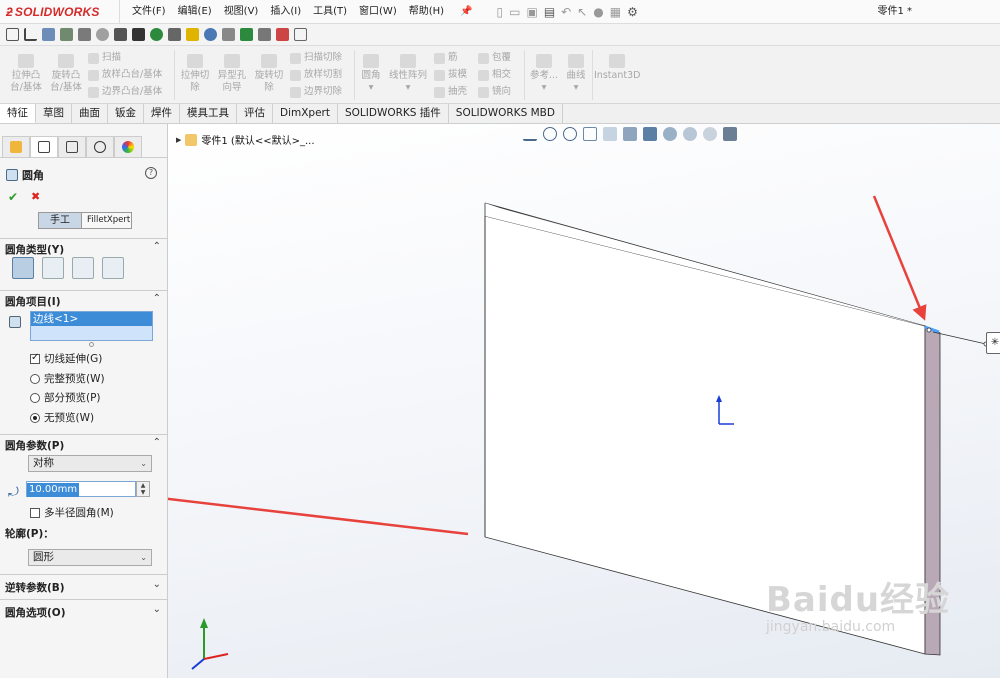 The height and width of the screenshot is (678, 1000). Describe the element at coordinates (35, 358) in the screenshot. I see `tangent-propagation-checkbox` at that location.